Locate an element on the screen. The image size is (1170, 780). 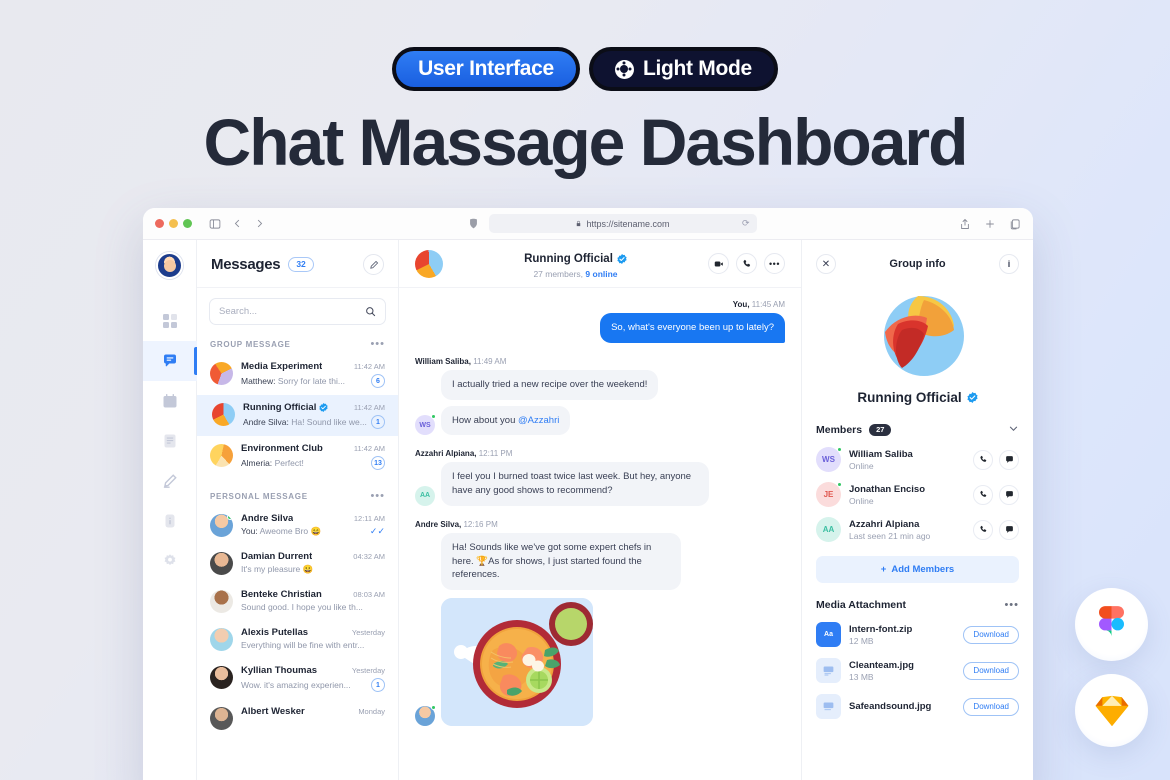
minimize-window-icon is located at coordinates (173, 223).